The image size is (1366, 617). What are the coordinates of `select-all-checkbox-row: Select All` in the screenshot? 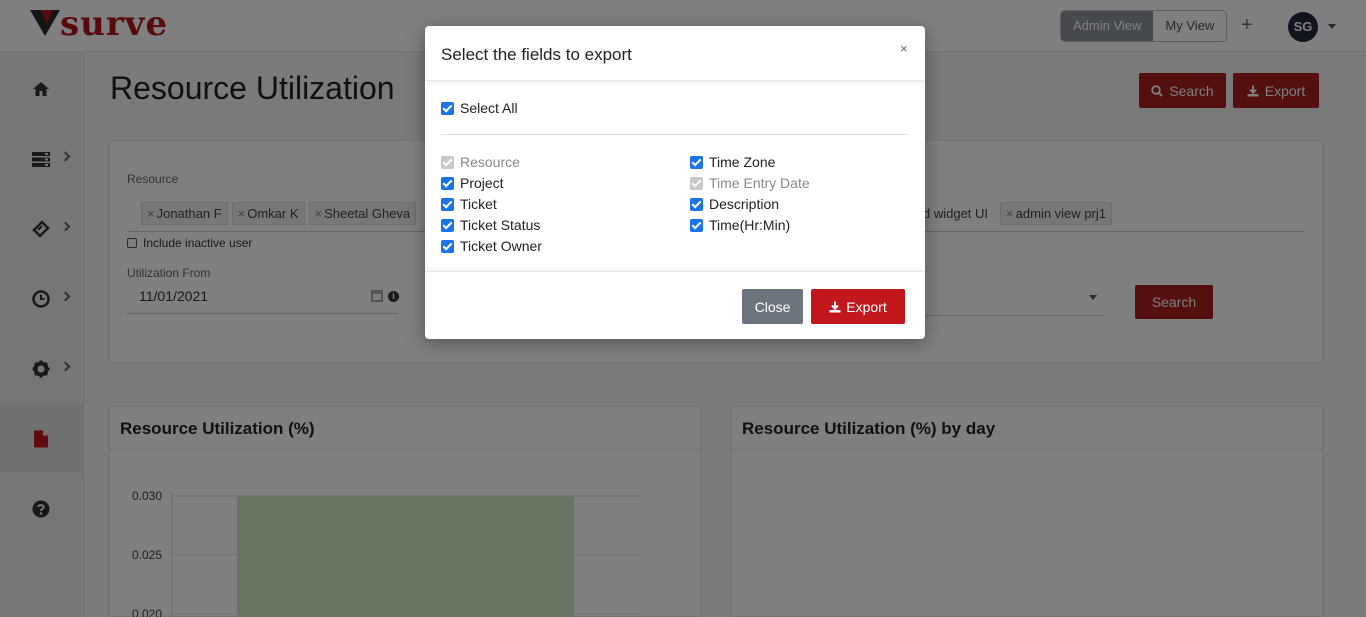 It's located at (479, 108).